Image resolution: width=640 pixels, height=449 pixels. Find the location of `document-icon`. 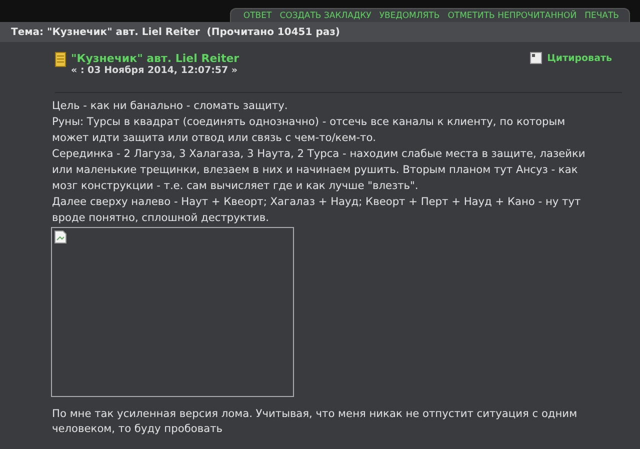

document-icon is located at coordinates (60, 59).